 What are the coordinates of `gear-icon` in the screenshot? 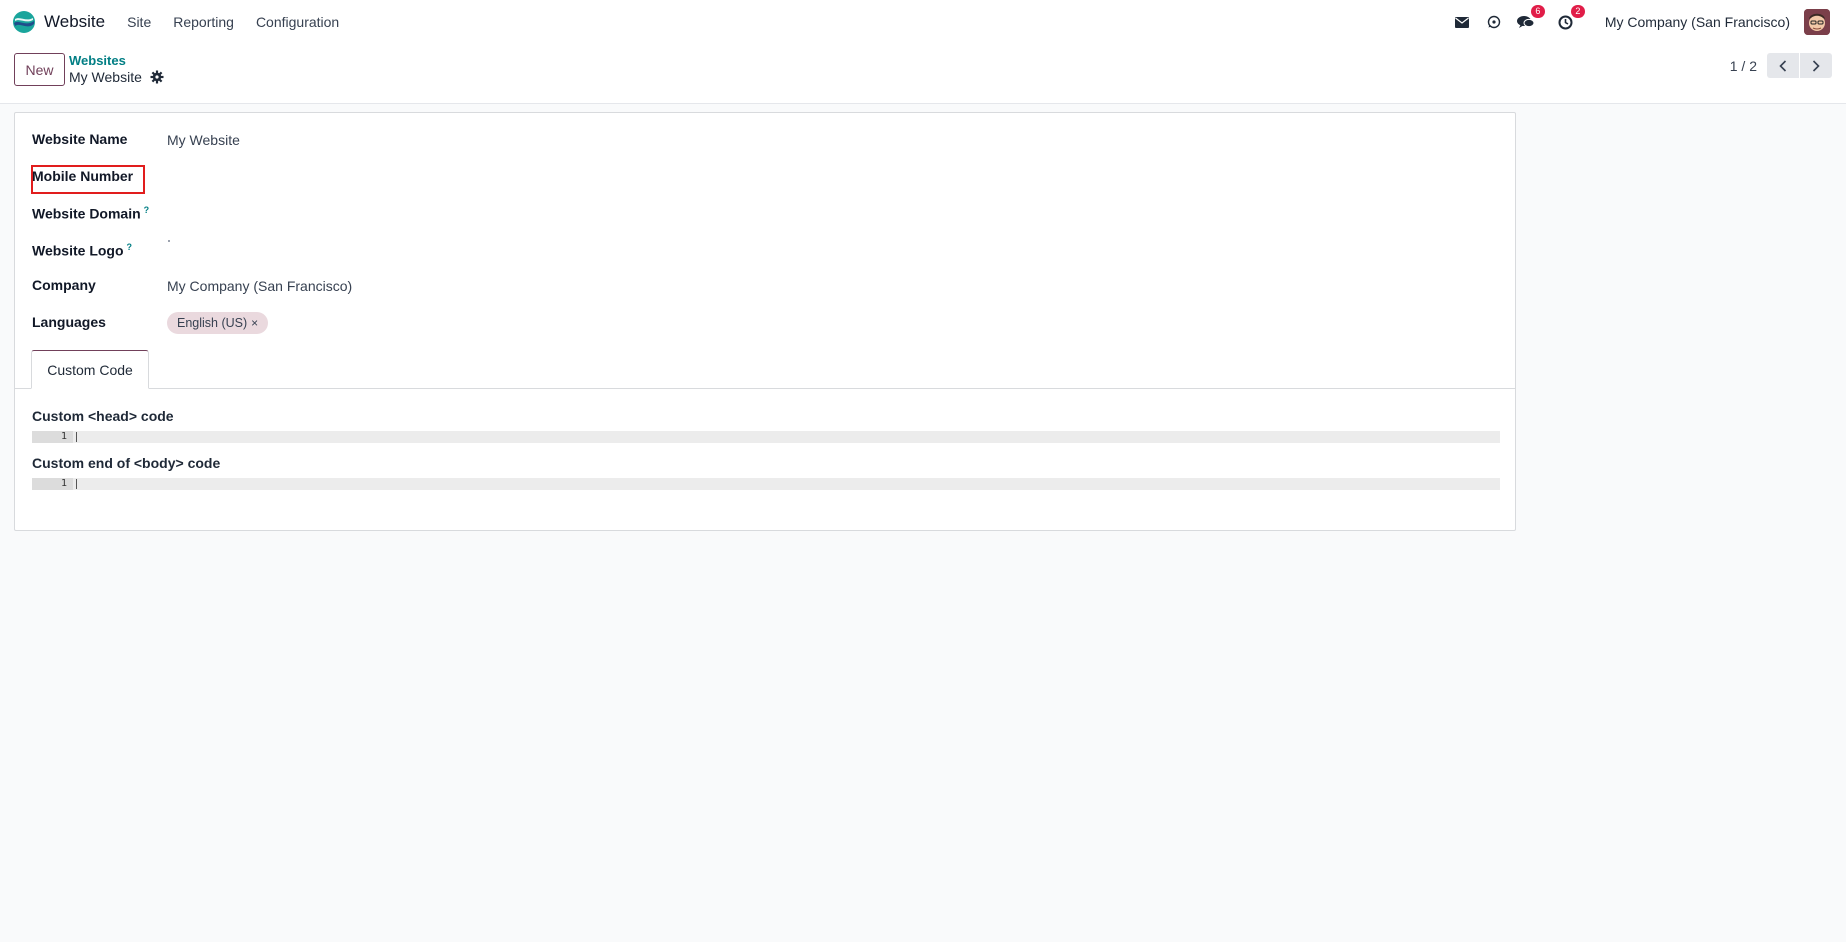 It's located at (157, 77).